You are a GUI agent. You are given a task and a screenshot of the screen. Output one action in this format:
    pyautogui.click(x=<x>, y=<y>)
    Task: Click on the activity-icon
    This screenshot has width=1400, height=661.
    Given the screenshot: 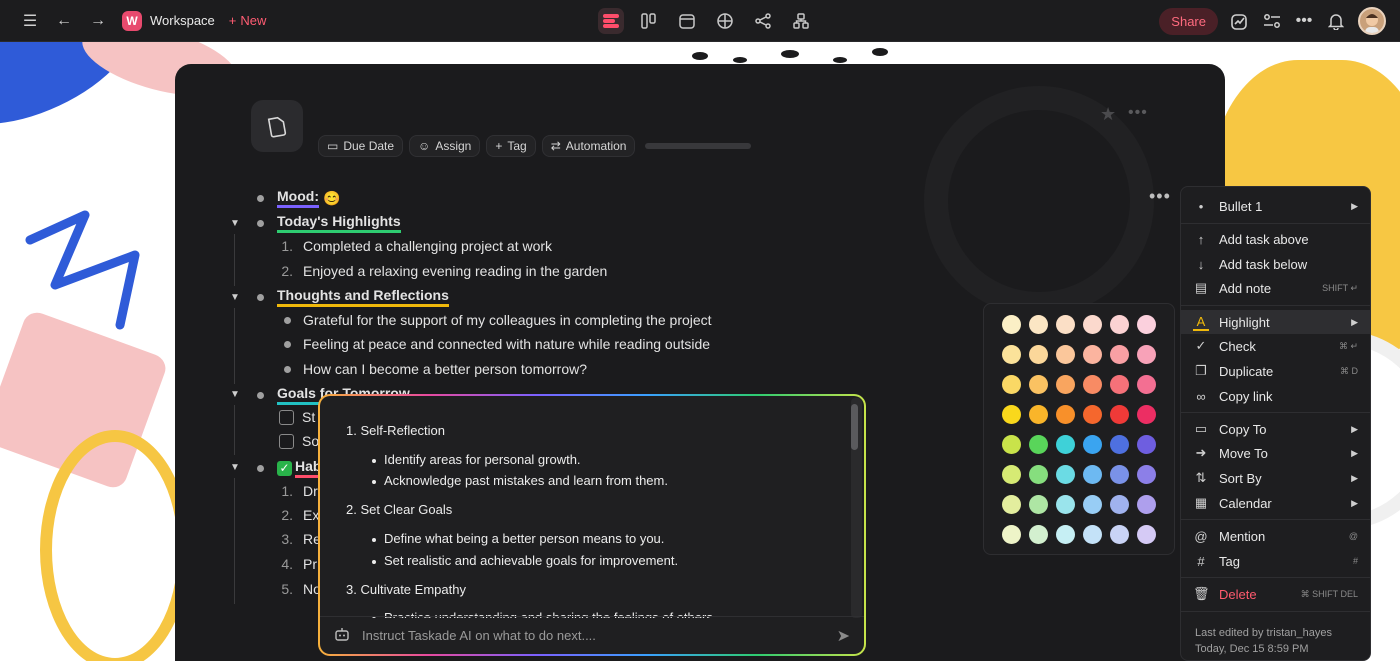 What is the action you would take?
    pyautogui.click(x=1240, y=21)
    